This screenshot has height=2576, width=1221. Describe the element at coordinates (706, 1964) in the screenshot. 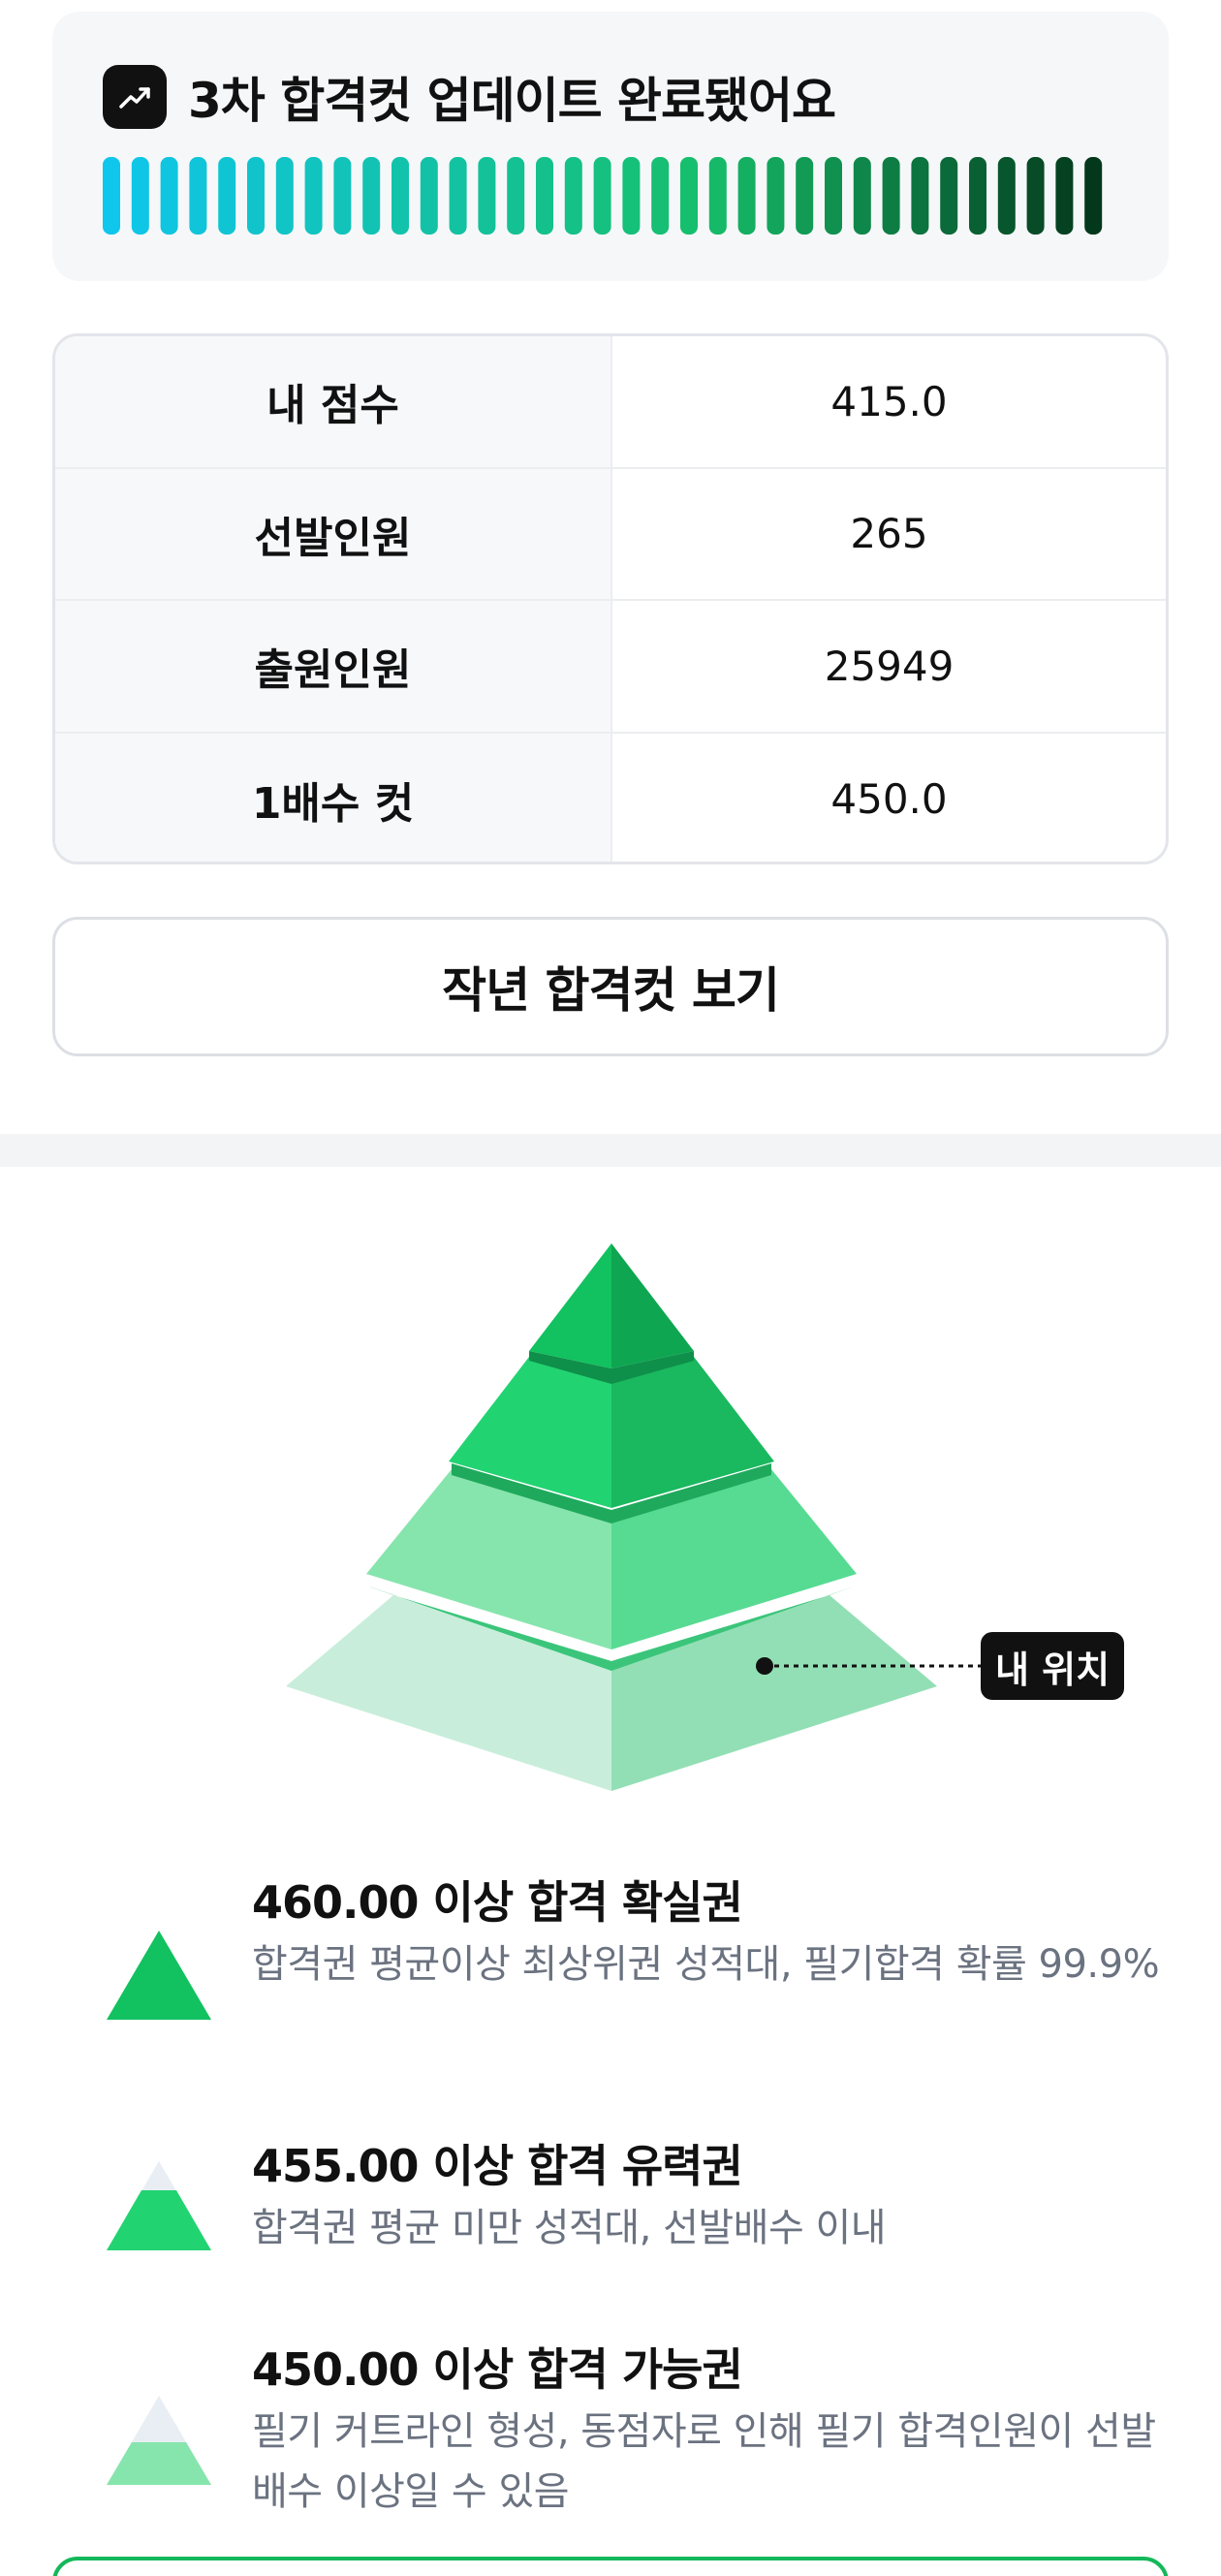

I see `legend-desc: 합격권 평균이상 최상위권 성적대, 필기합격 확률 99.9%` at that location.